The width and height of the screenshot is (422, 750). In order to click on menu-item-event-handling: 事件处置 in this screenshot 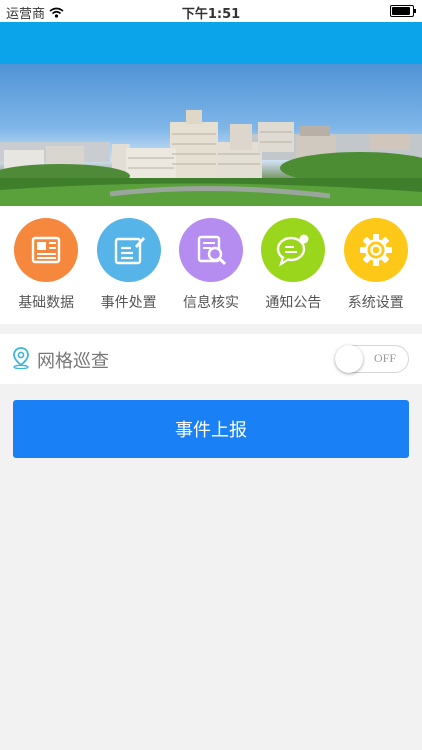, I will do `click(129, 265)`.